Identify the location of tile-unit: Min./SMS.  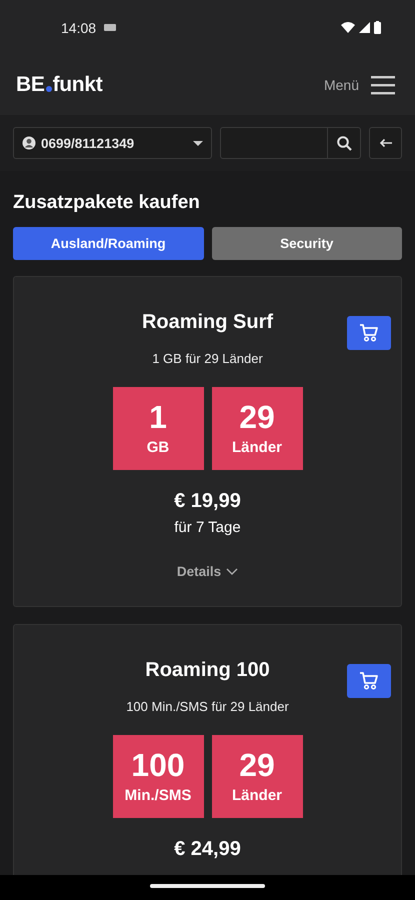
(158, 795).